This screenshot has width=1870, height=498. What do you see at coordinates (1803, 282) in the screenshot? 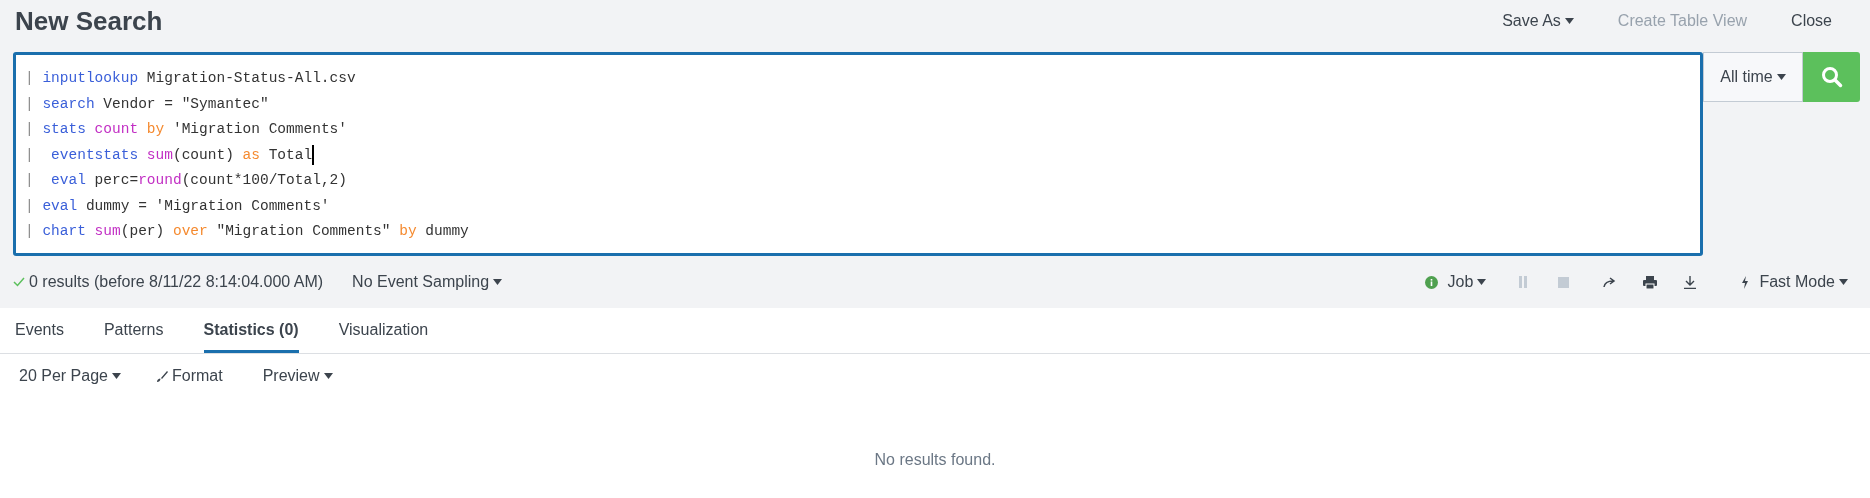
I see `search-mode-dropdown: Fast Mode` at bounding box center [1803, 282].